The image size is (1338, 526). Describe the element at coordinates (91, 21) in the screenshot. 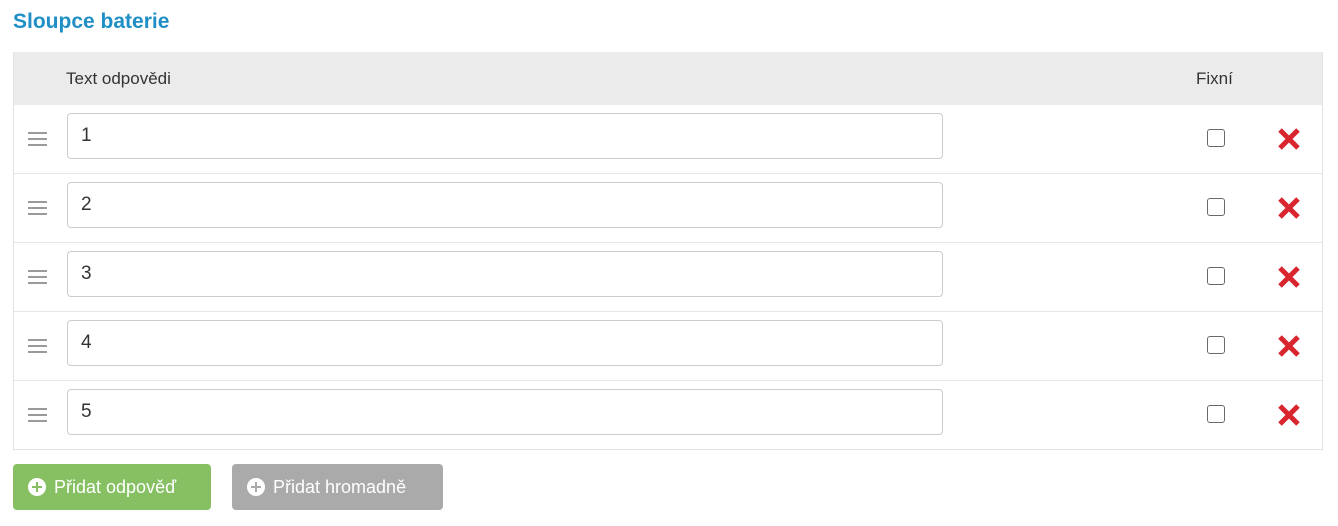

I see `section-title: Sloupce baterie` at that location.